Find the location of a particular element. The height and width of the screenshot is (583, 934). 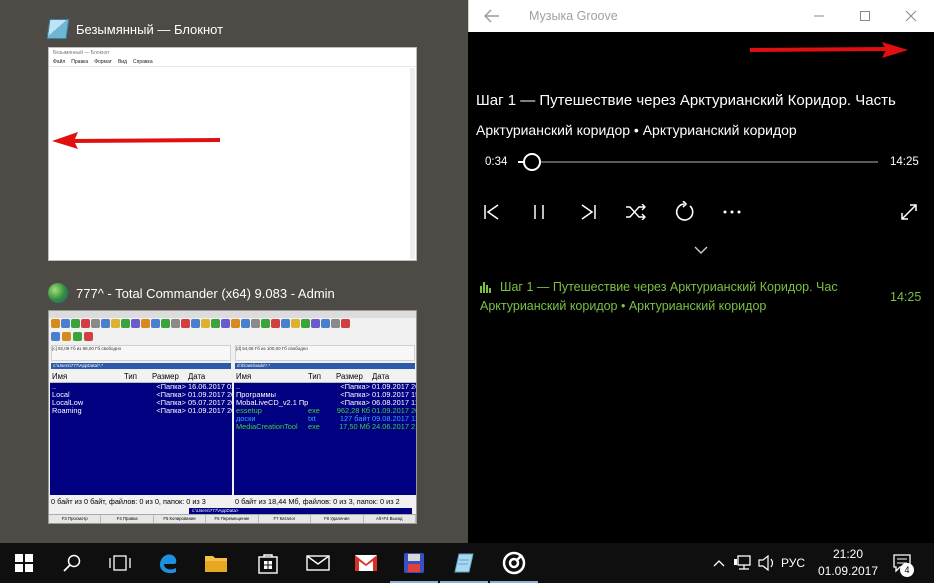

chevron-down-icon is located at coordinates (701, 250).